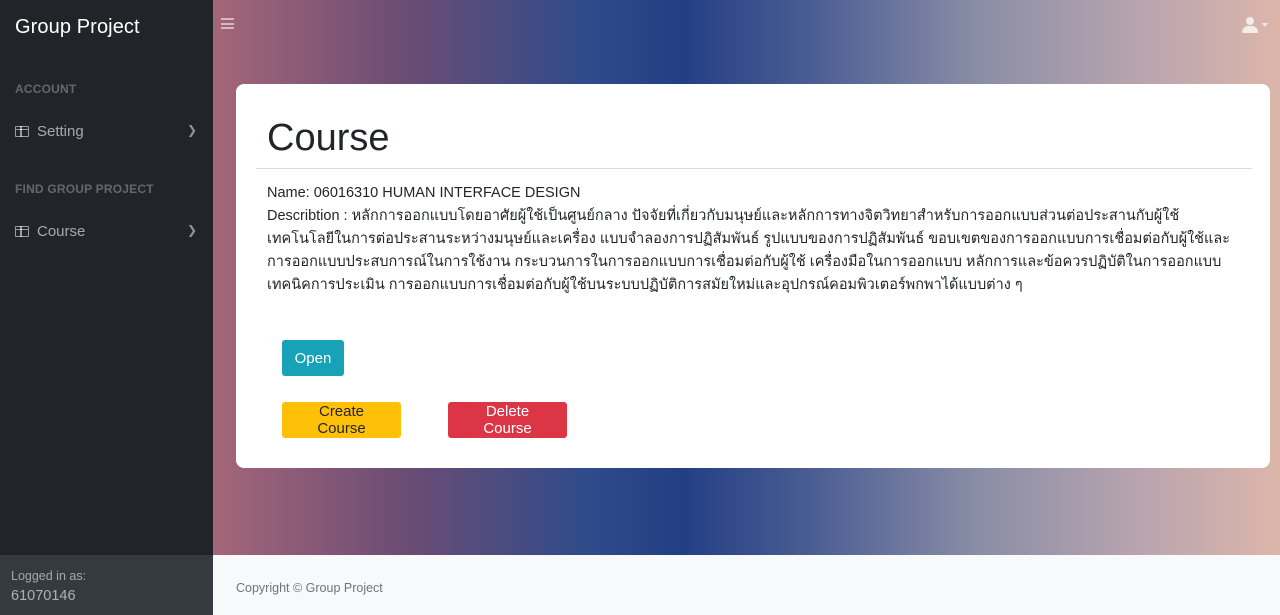 This screenshot has width=1280, height=615. What do you see at coordinates (1265, 25) in the screenshot?
I see `caret-down-icon` at bounding box center [1265, 25].